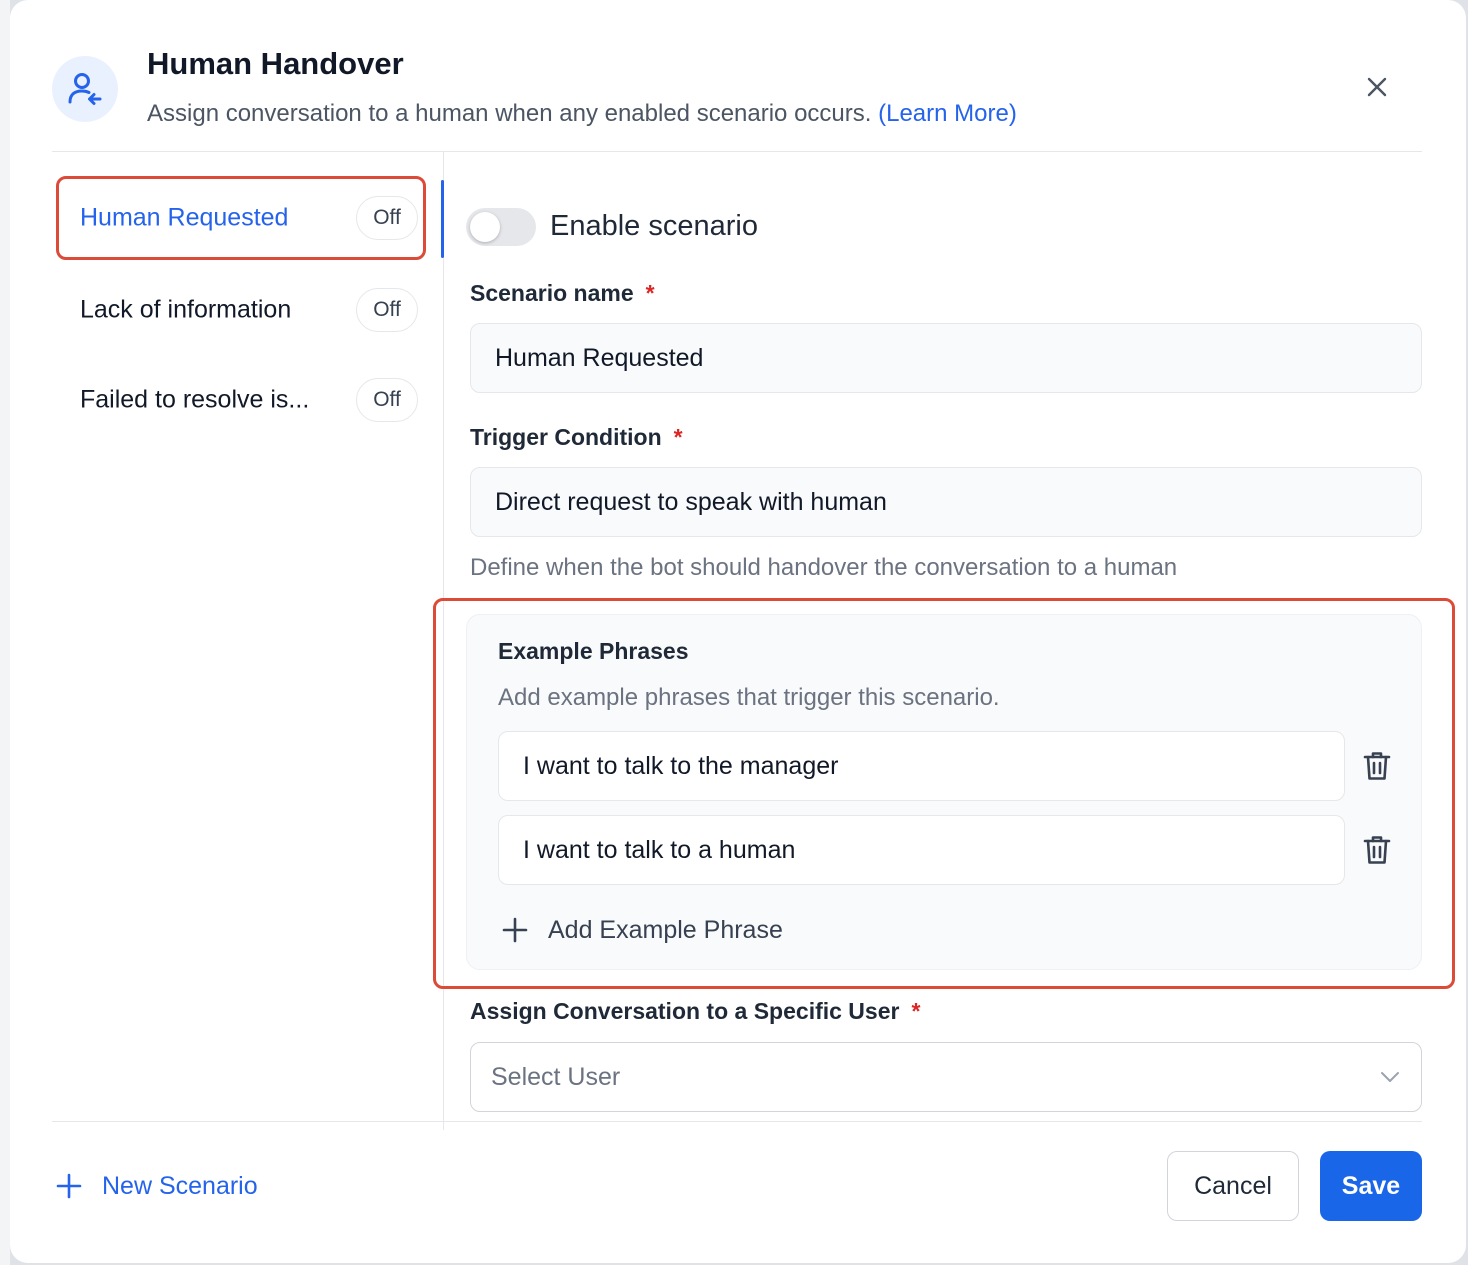  What do you see at coordinates (184, 217) in the screenshot?
I see `sidebar-item-label: Human Requested` at bounding box center [184, 217].